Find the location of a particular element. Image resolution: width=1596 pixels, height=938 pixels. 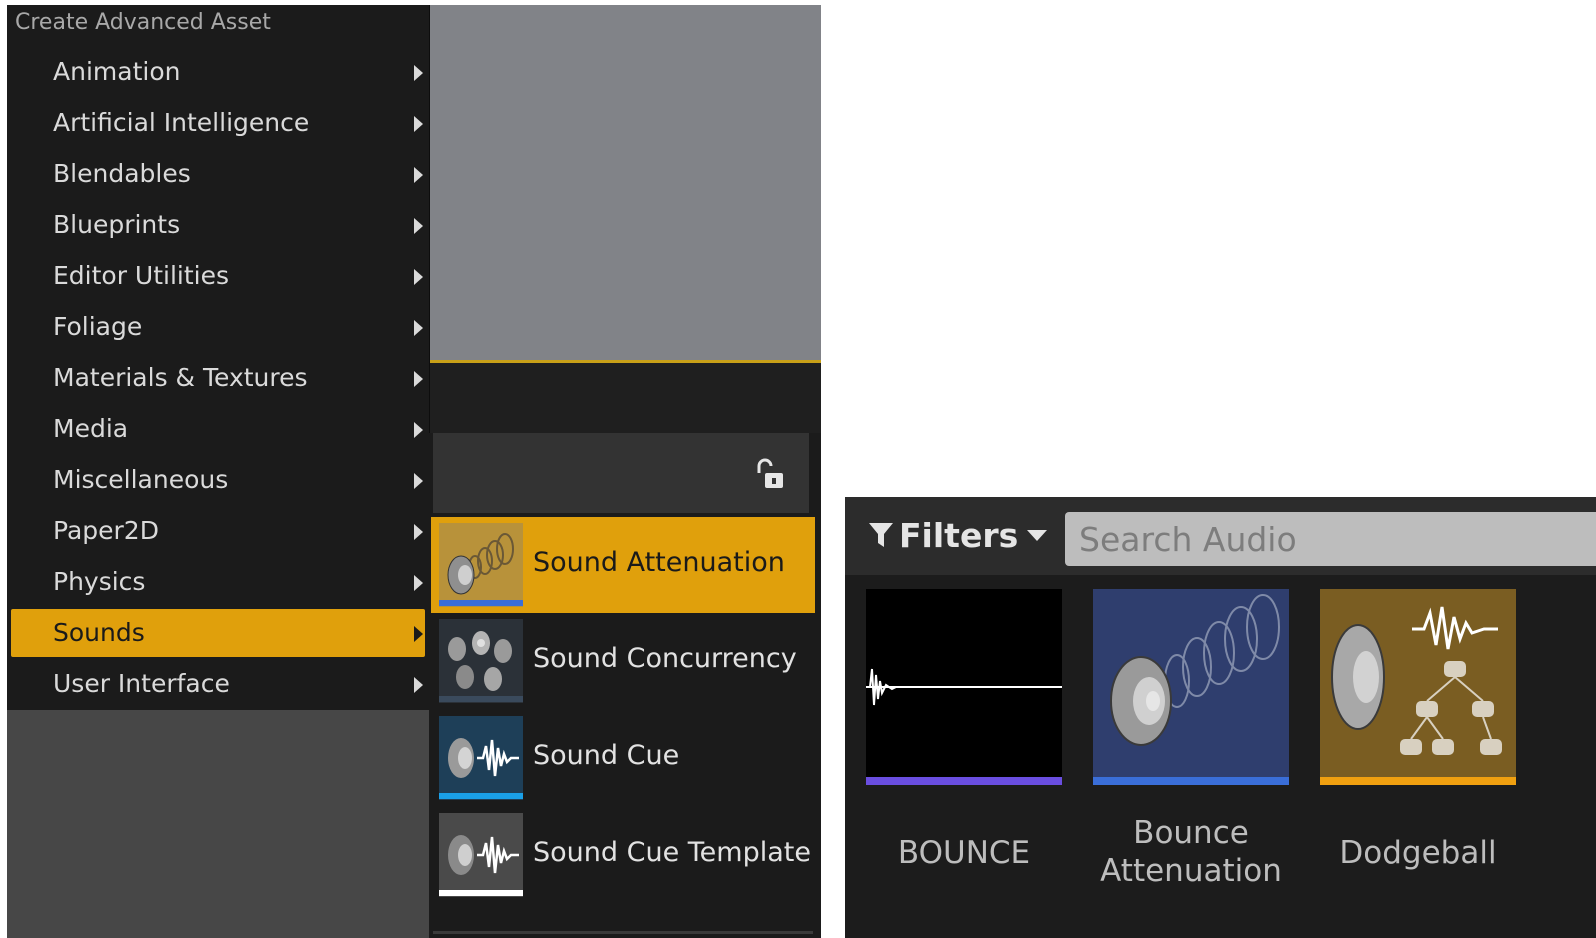

content-browser-toolbar: Filters Search Audio is located at coordinates (1220, 536).